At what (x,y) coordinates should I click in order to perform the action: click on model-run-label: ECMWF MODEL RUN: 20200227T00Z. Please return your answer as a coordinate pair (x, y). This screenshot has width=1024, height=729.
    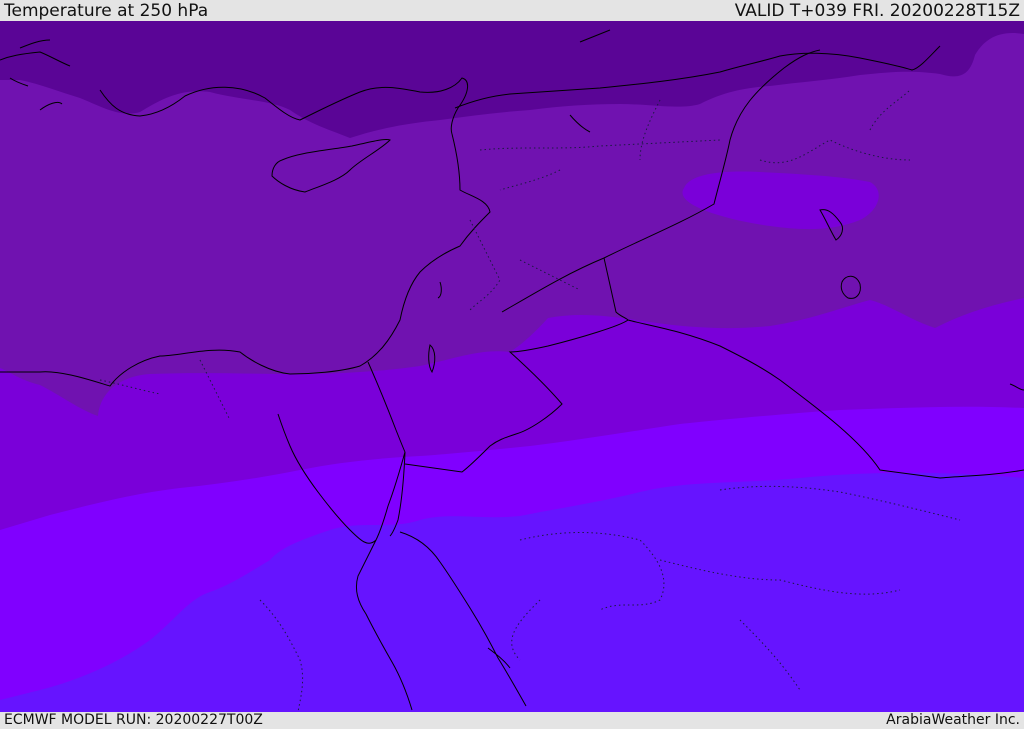
    Looking at the image, I should click on (133, 720).